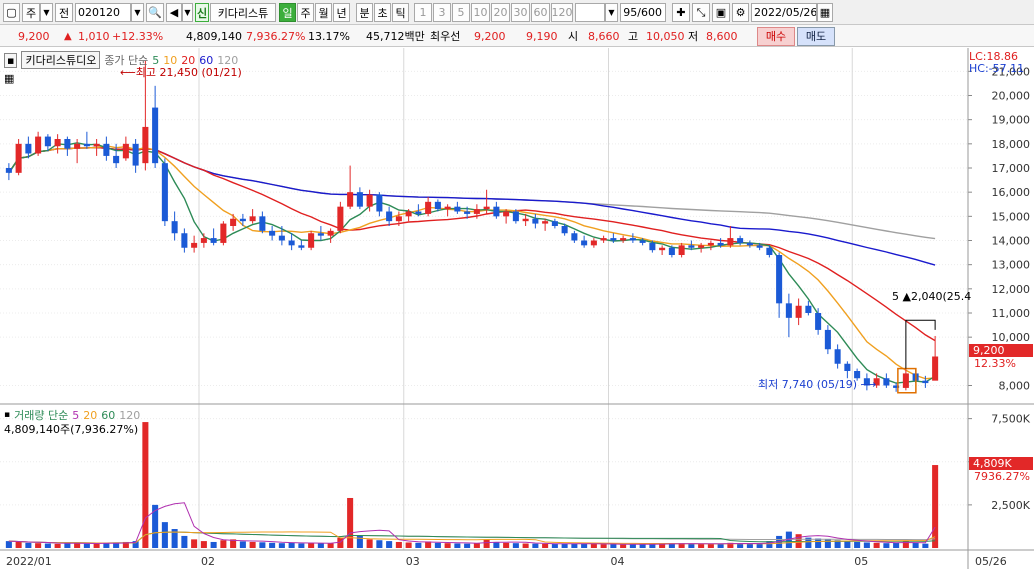 The width and height of the screenshot is (1034, 569). What do you see at coordinates (520, 12) in the screenshot?
I see `minute-30-button: 30` at bounding box center [520, 12].